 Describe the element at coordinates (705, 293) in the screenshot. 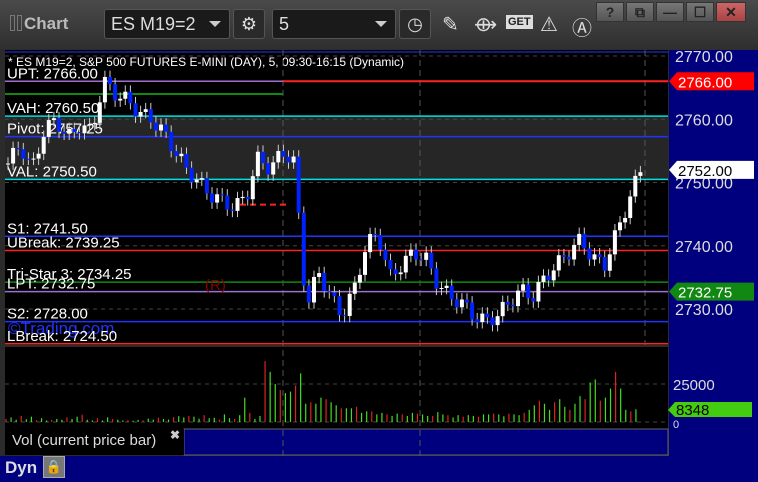

I see `price-tag-label: 2732.75` at that location.